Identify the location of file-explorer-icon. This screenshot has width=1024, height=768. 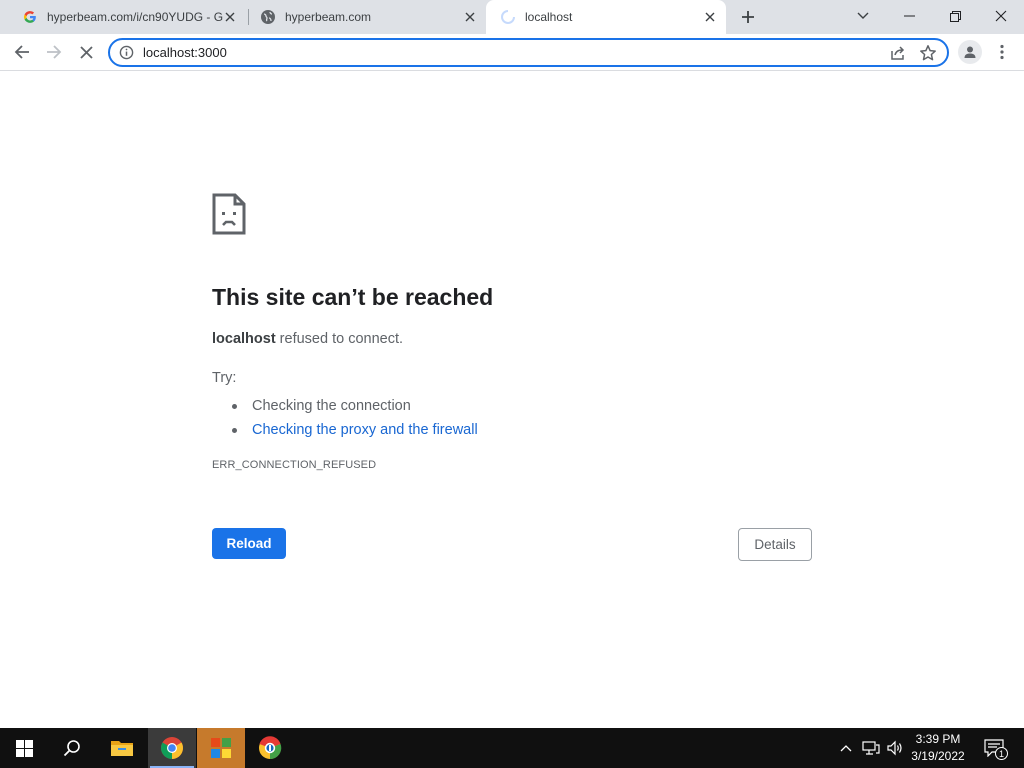
(122, 748).